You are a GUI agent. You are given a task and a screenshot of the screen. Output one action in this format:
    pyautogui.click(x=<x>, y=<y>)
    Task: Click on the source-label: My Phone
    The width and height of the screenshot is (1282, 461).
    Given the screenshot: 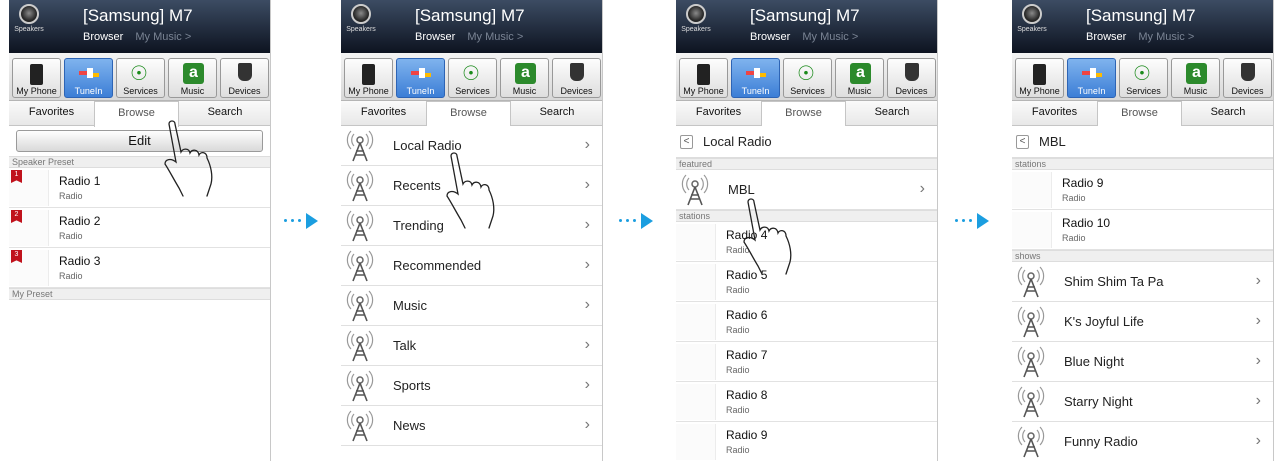 What is the action you would take?
    pyautogui.click(x=703, y=91)
    